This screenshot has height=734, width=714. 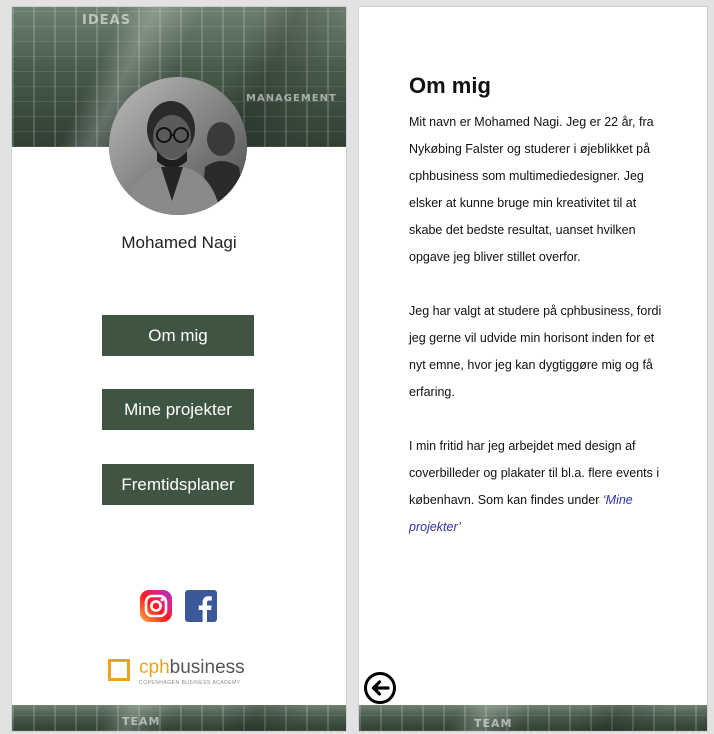 I want to click on button-label: Mine projekter, so click(x=178, y=409).